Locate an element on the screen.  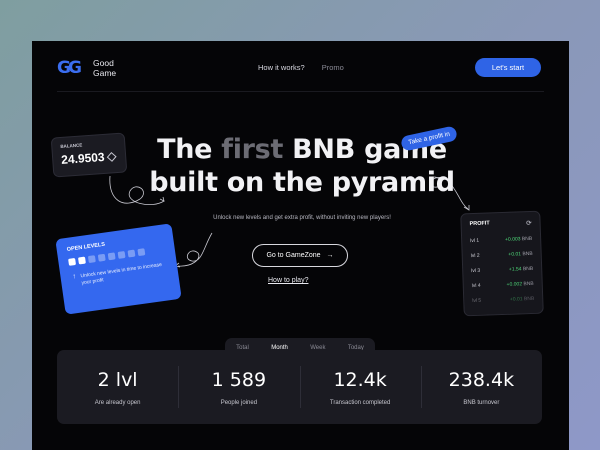
stat-caption: People joined is located at coordinates (239, 403).